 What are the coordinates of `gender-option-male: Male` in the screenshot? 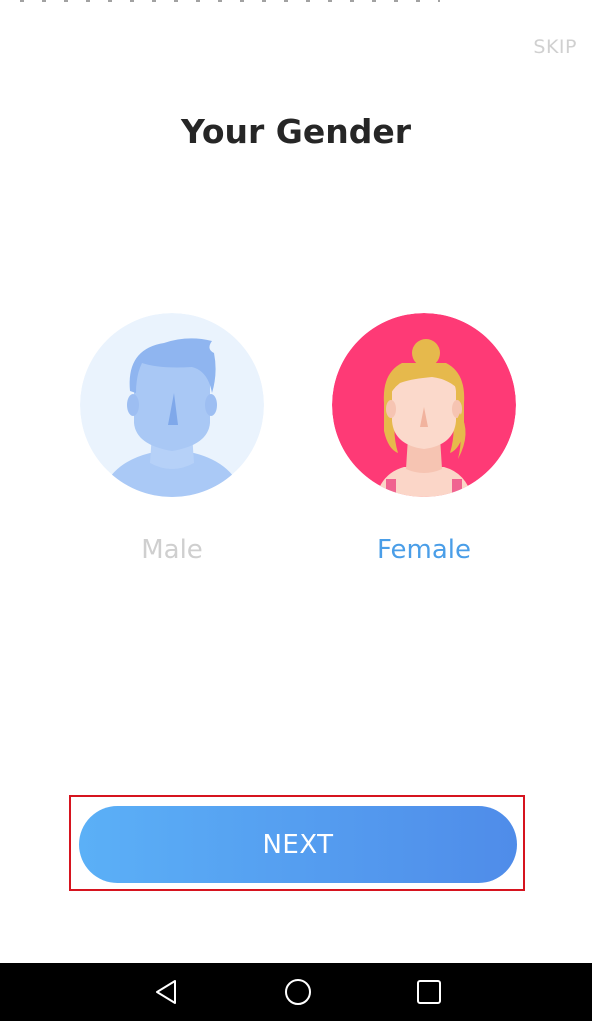 It's located at (172, 439).